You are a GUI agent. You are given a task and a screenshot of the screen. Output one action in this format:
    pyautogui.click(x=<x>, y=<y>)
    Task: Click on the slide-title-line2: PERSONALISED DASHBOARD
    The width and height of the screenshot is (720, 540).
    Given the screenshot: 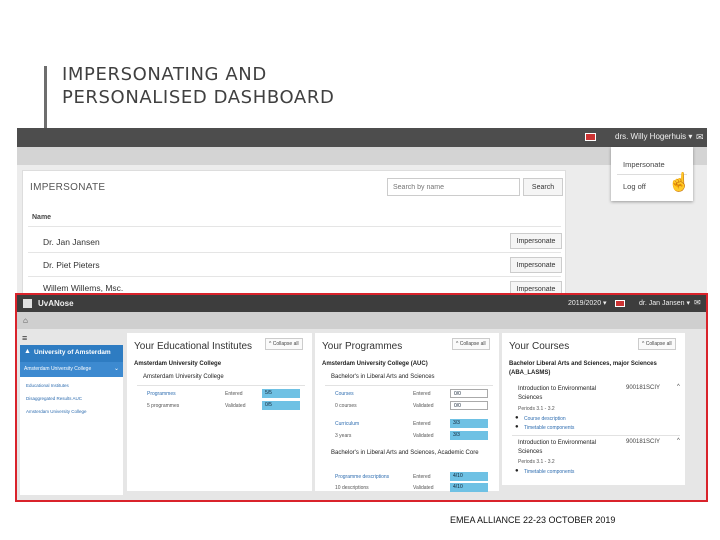 What is the action you would take?
    pyautogui.click(x=198, y=97)
    